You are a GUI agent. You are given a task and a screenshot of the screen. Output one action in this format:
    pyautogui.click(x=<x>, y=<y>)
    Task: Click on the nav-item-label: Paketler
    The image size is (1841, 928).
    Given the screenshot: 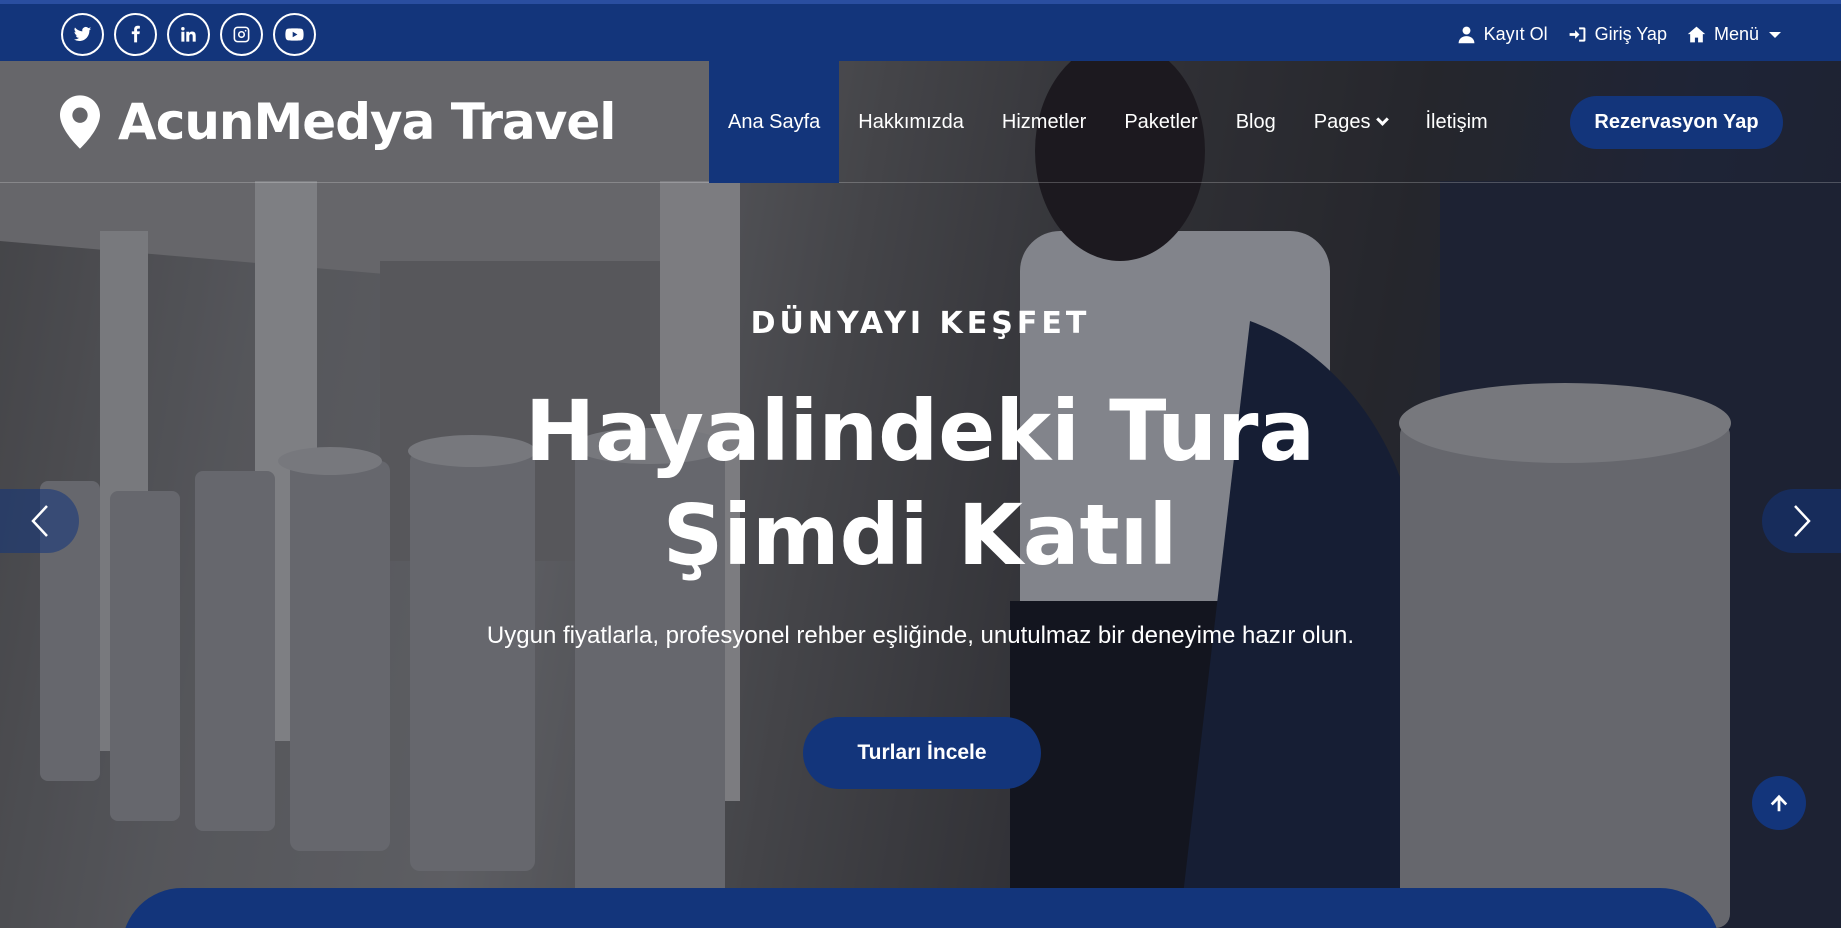 What is the action you would take?
    pyautogui.click(x=1161, y=121)
    